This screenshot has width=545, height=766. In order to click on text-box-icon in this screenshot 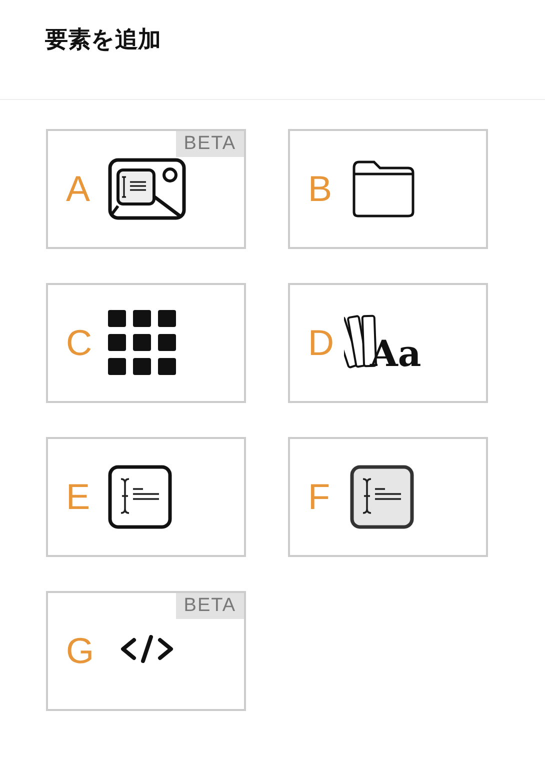, I will do `click(140, 497)`.